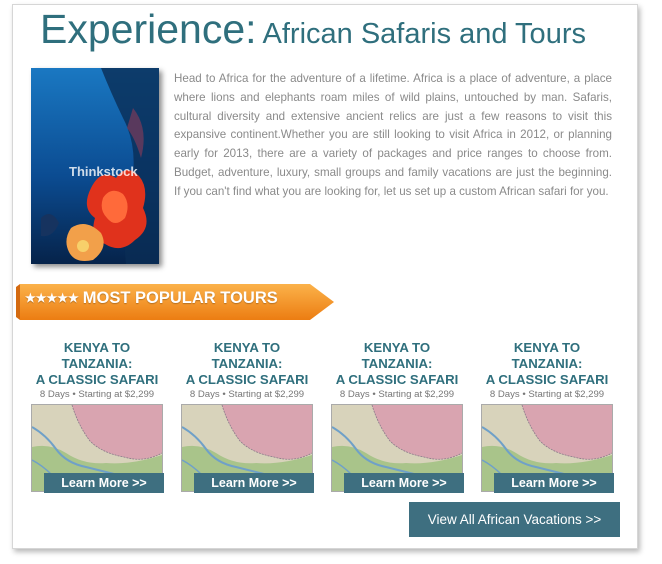 The height and width of the screenshot is (564, 662). Describe the element at coordinates (52, 298) in the screenshot. I see `star-rating-icon: ★★★★★` at that location.